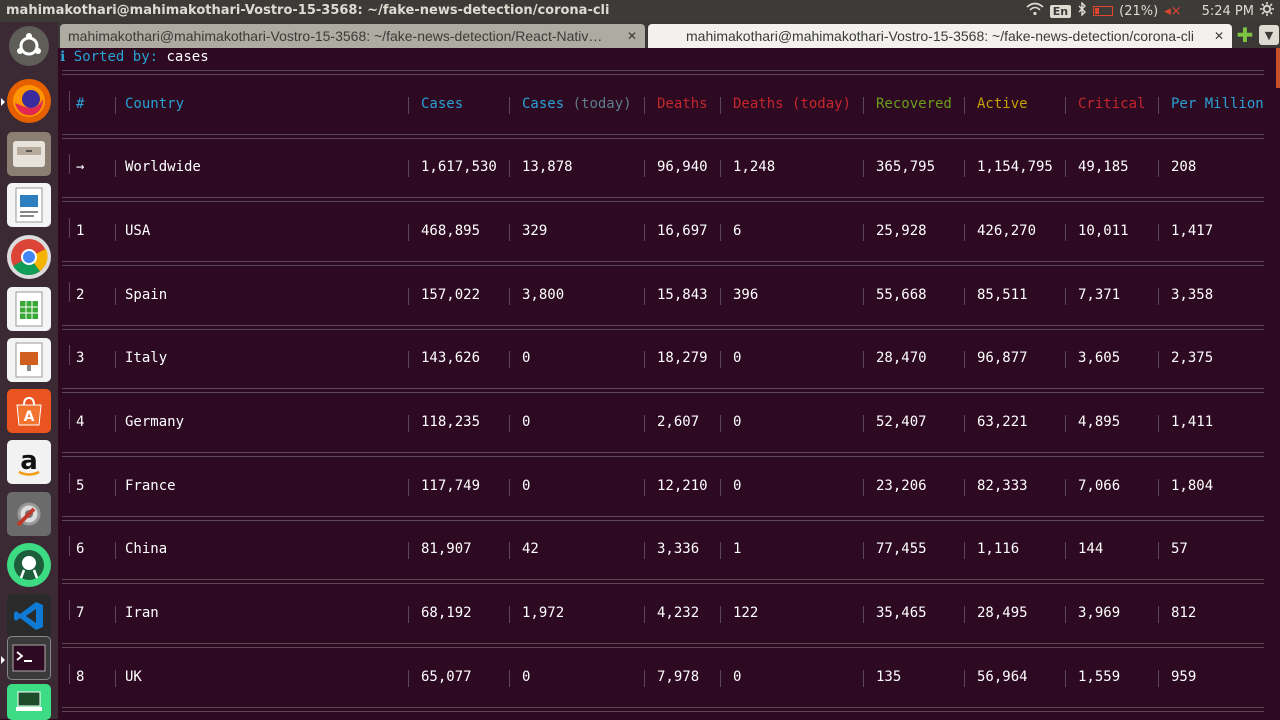  Describe the element at coordinates (1245, 35) in the screenshot. I see `new-tab-plus-icon: ✚` at that location.